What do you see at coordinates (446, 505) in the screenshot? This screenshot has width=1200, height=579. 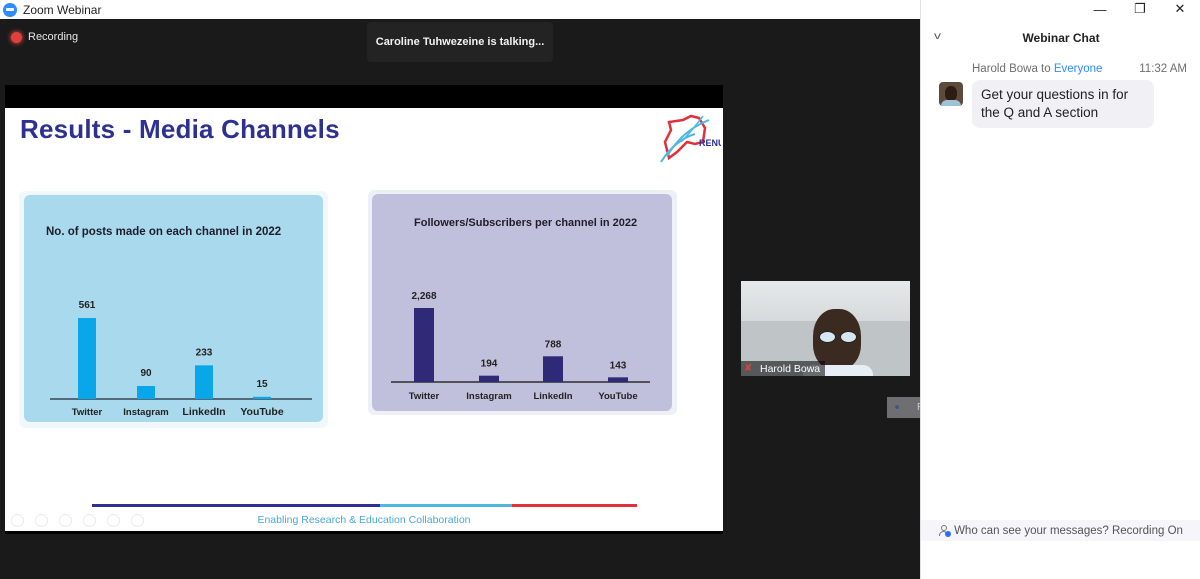 I see `footer-line-cyan` at bounding box center [446, 505].